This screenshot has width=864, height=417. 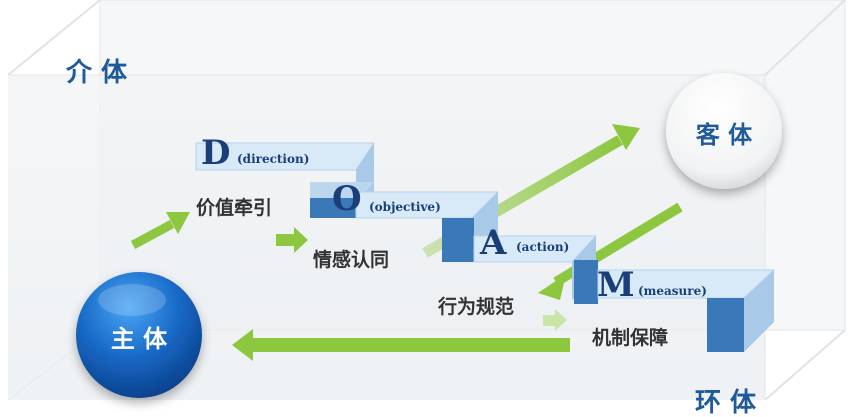 I want to click on subject-label: 主 体, so click(x=139, y=339).